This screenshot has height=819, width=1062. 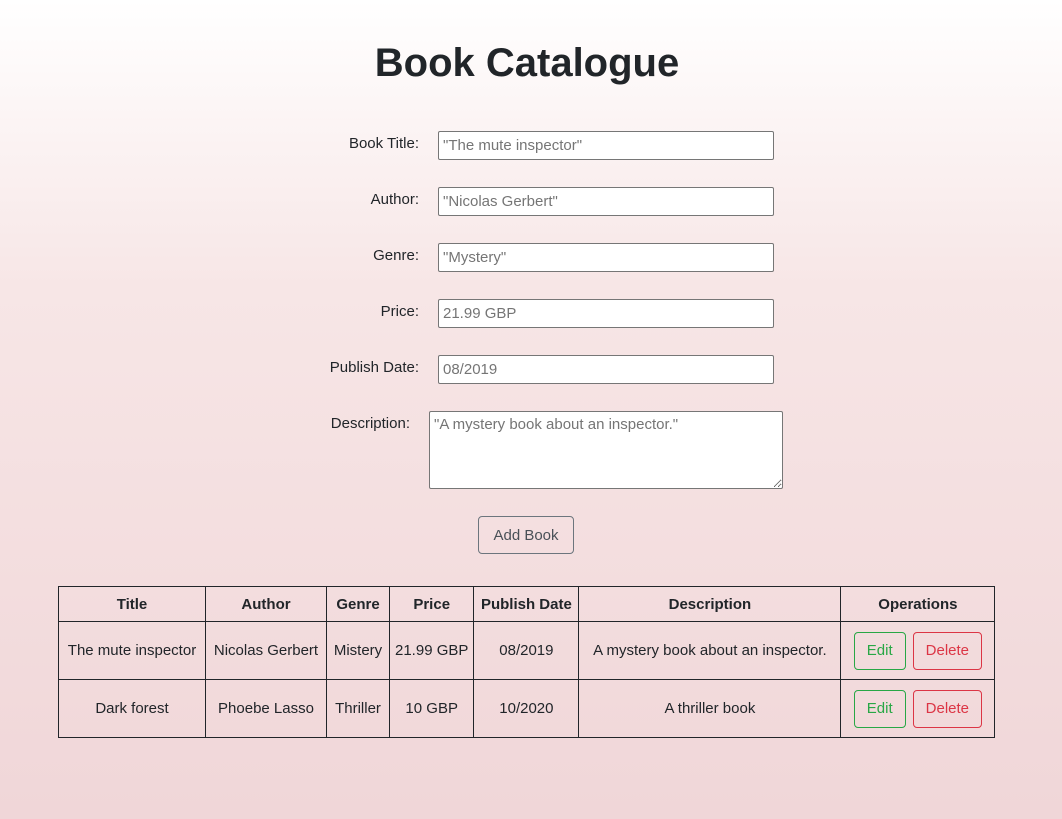 I want to click on cell-description: A thriller book, so click(x=710, y=708).